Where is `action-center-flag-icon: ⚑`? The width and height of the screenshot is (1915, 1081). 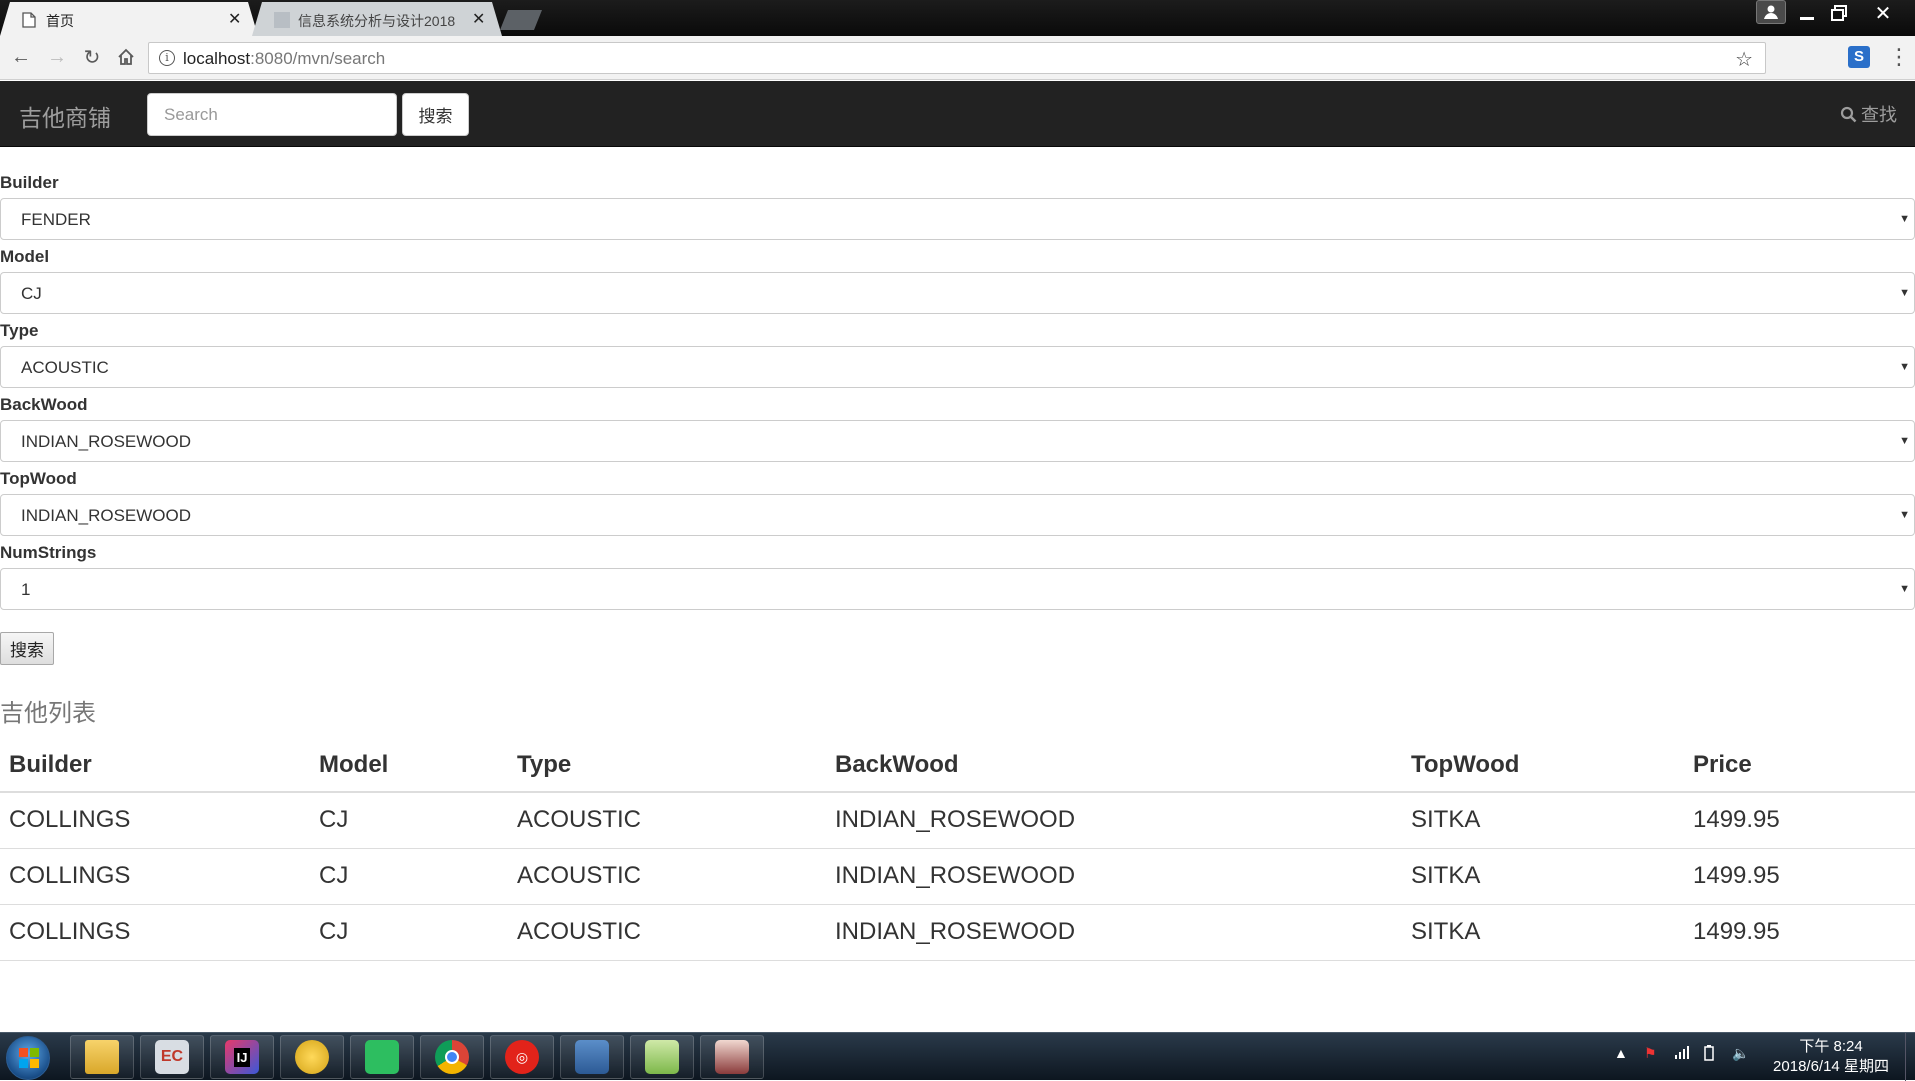
action-center-flag-icon: ⚑ is located at coordinates (1650, 1053).